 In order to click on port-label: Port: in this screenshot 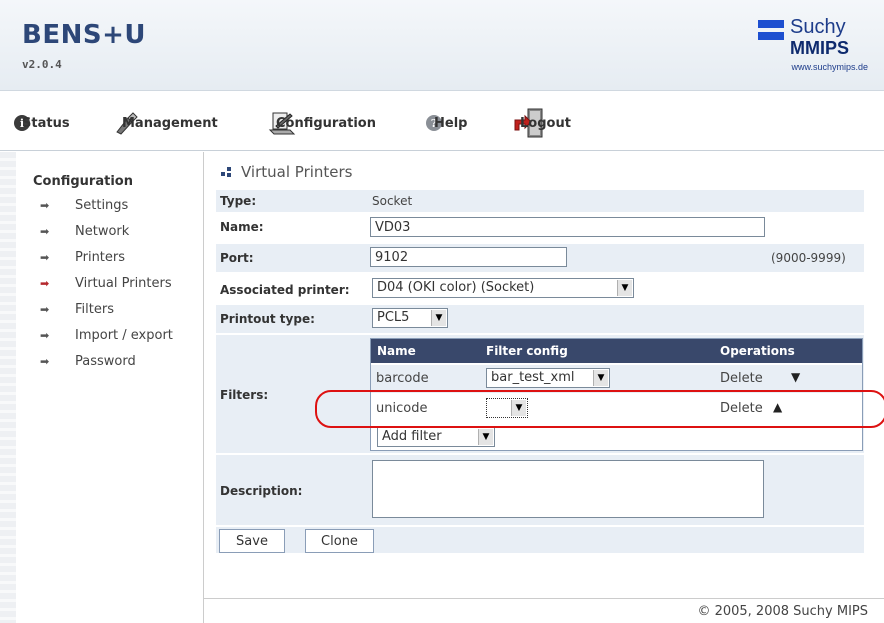, I will do `click(237, 258)`.